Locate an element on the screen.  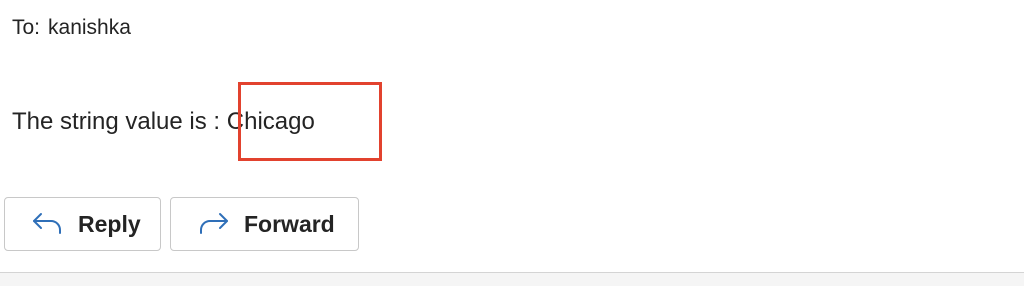
forward-button: Forward is located at coordinates (264, 224).